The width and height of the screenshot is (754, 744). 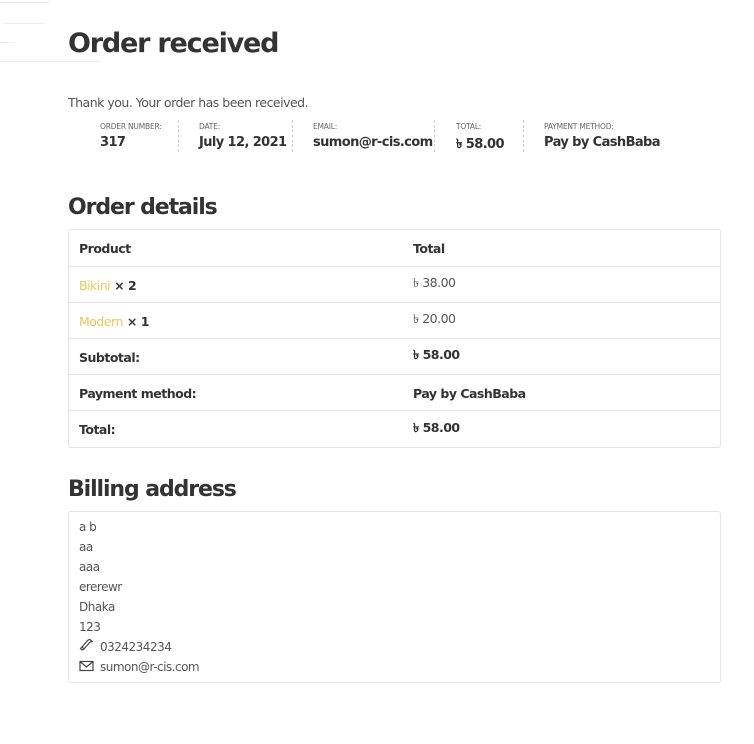 What do you see at coordinates (97, 607) in the screenshot?
I see `address-line: Dhaka` at bounding box center [97, 607].